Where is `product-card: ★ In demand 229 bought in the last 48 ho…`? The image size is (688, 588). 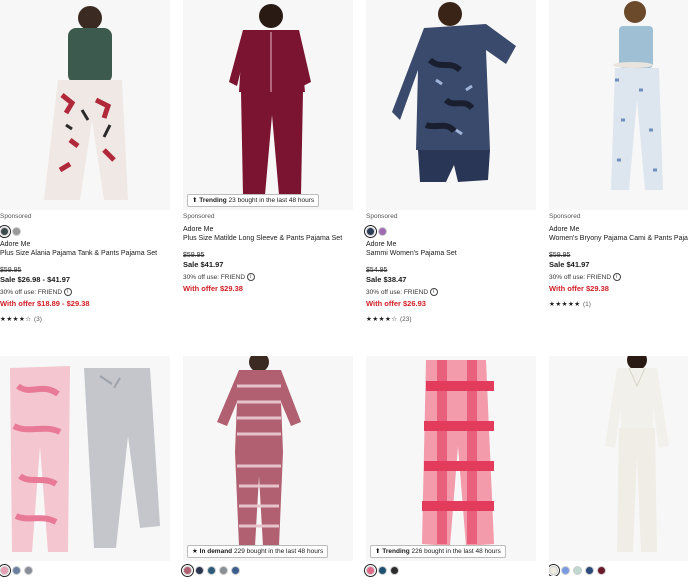 product-card: ★ In demand 229 bought in the last 48 ho… is located at coordinates (267, 466).